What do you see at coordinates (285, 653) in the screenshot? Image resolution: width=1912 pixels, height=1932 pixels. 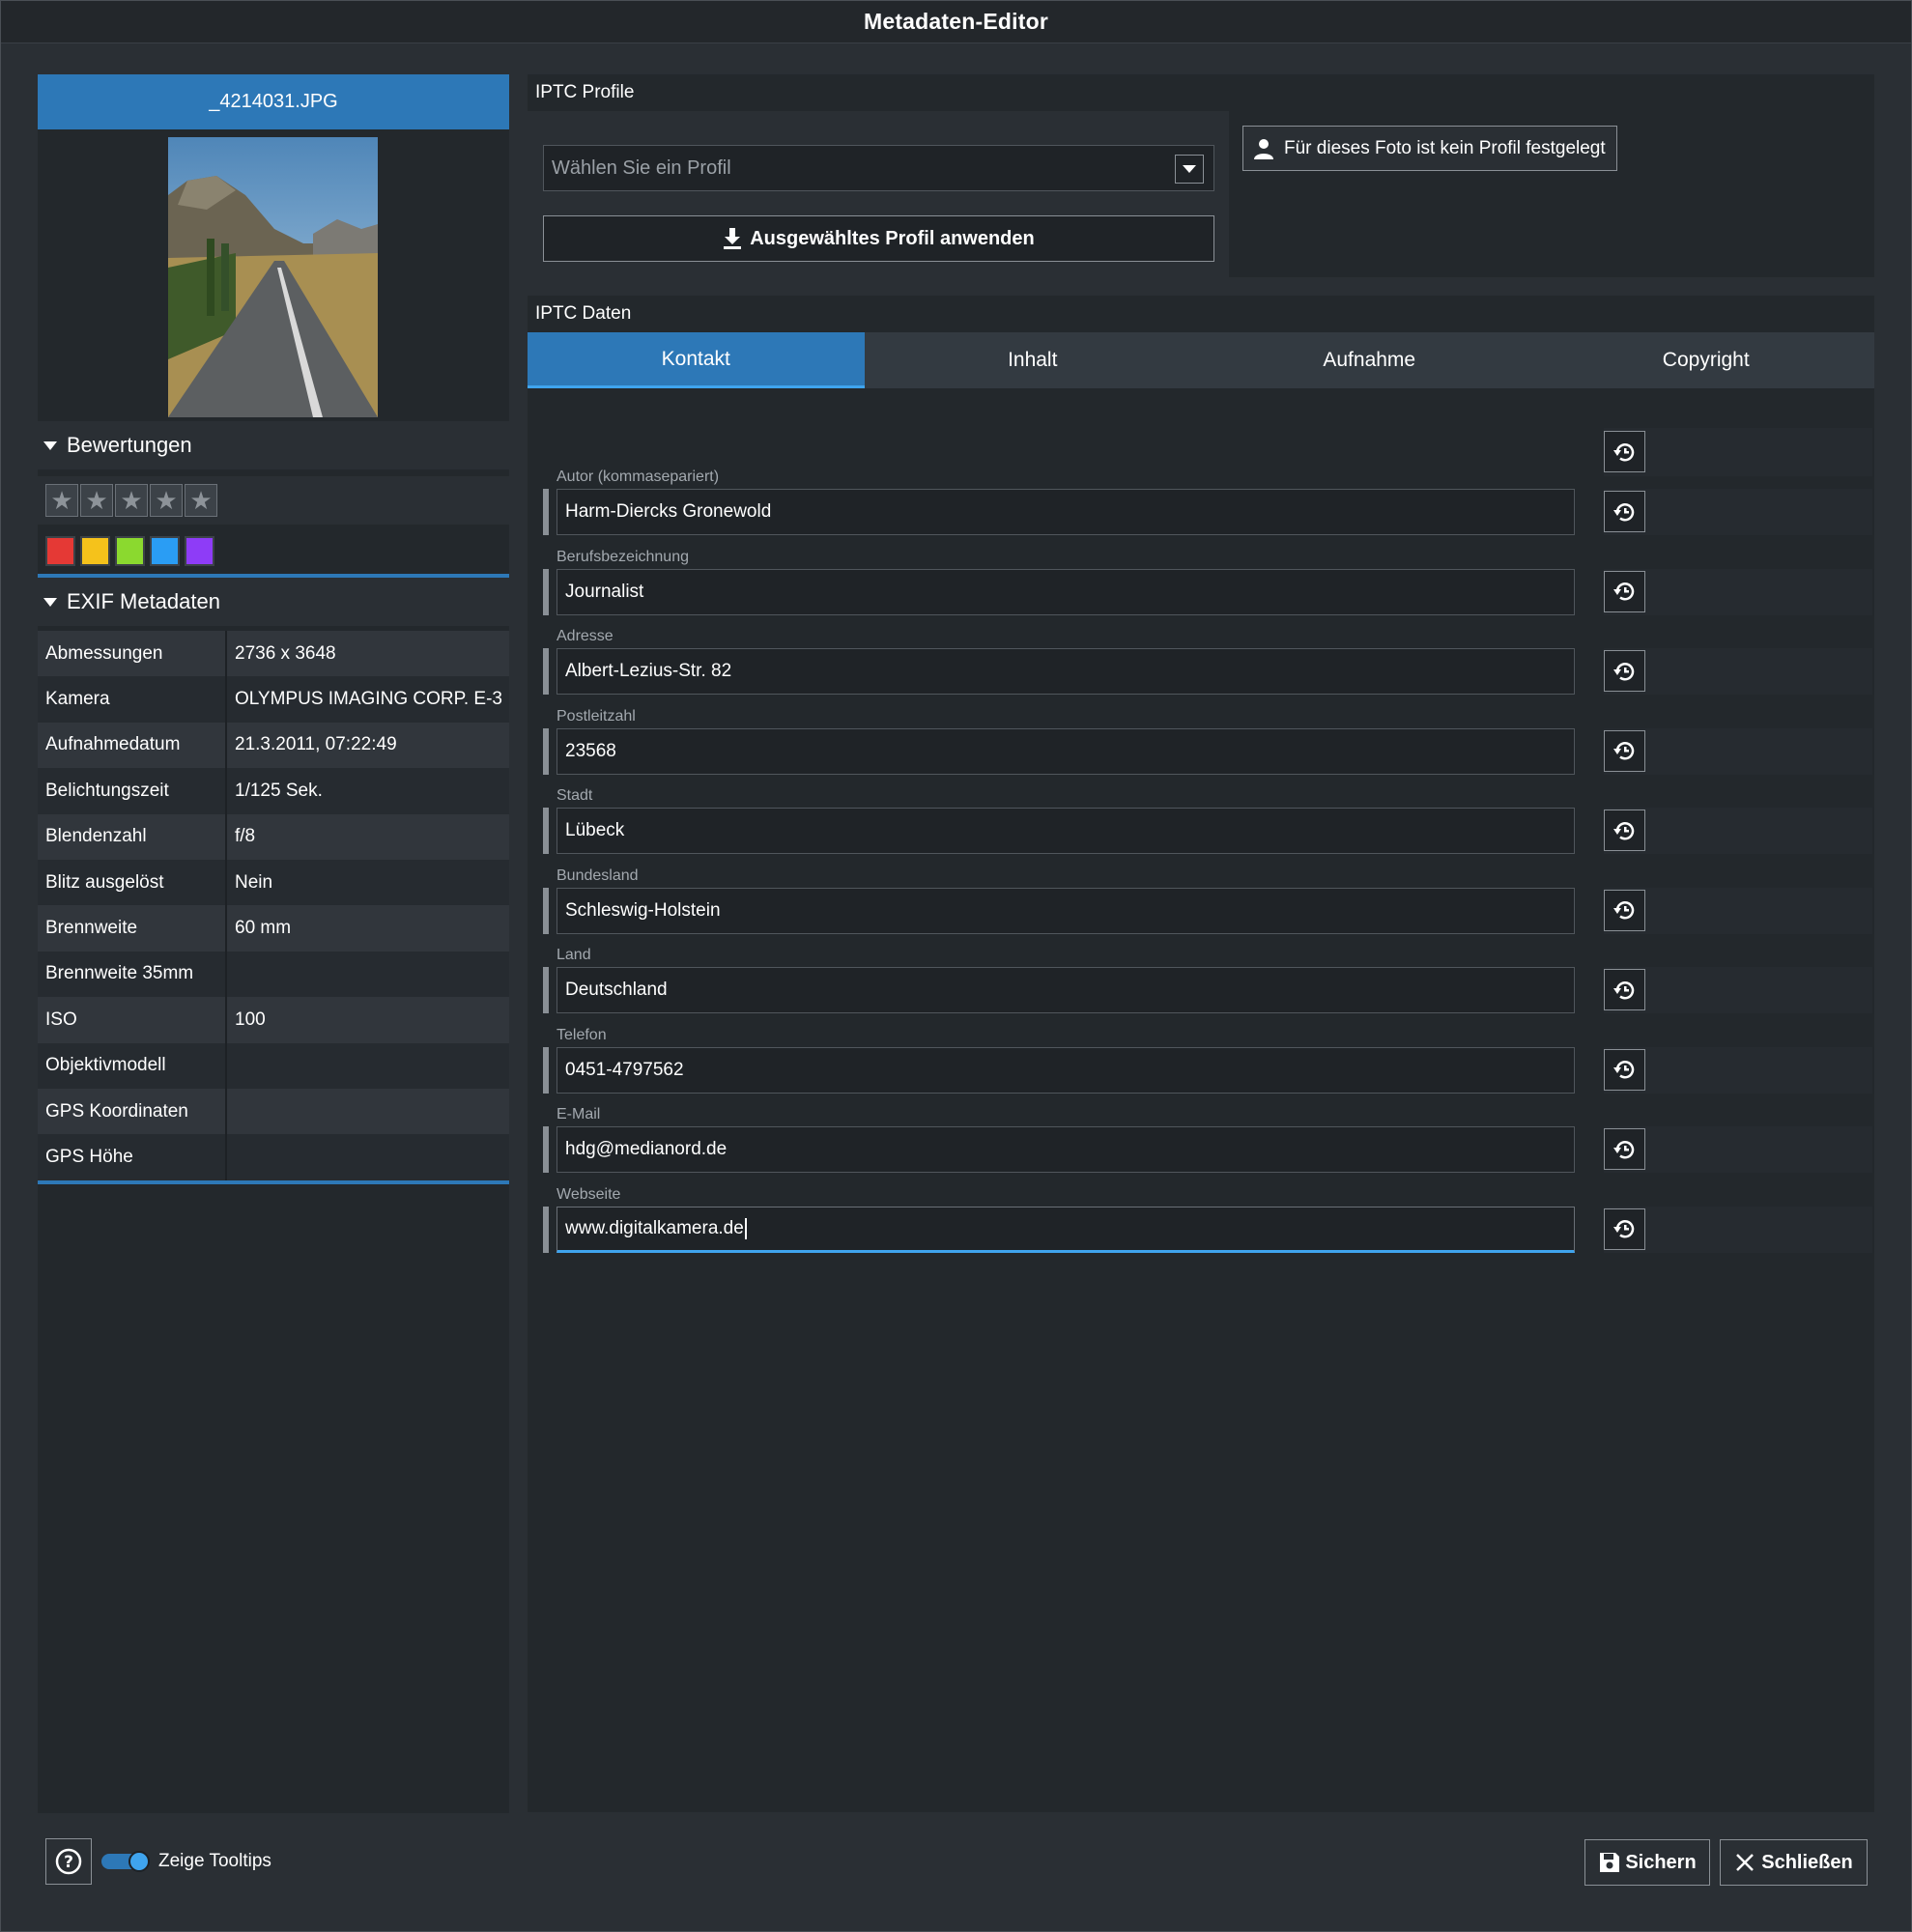 I see `exif-value: 2736 x 3648` at bounding box center [285, 653].